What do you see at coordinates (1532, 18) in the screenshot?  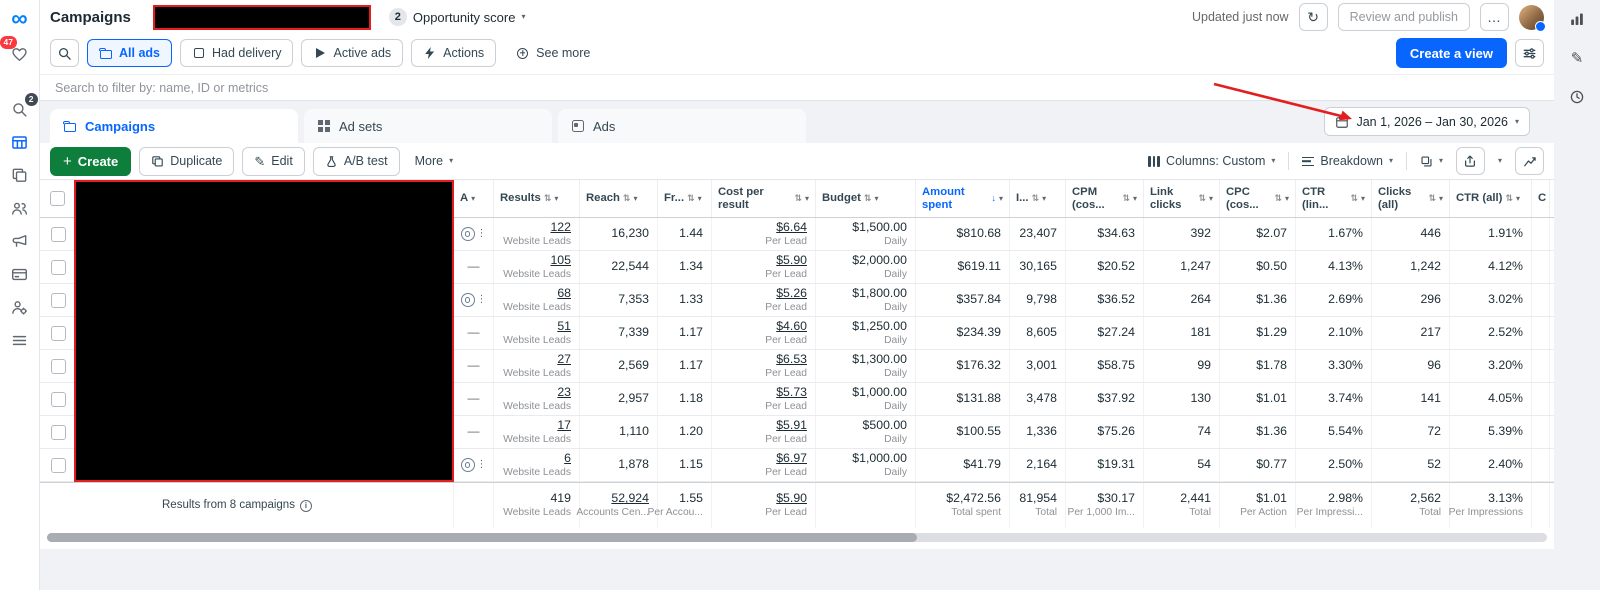 I see `avatar` at bounding box center [1532, 18].